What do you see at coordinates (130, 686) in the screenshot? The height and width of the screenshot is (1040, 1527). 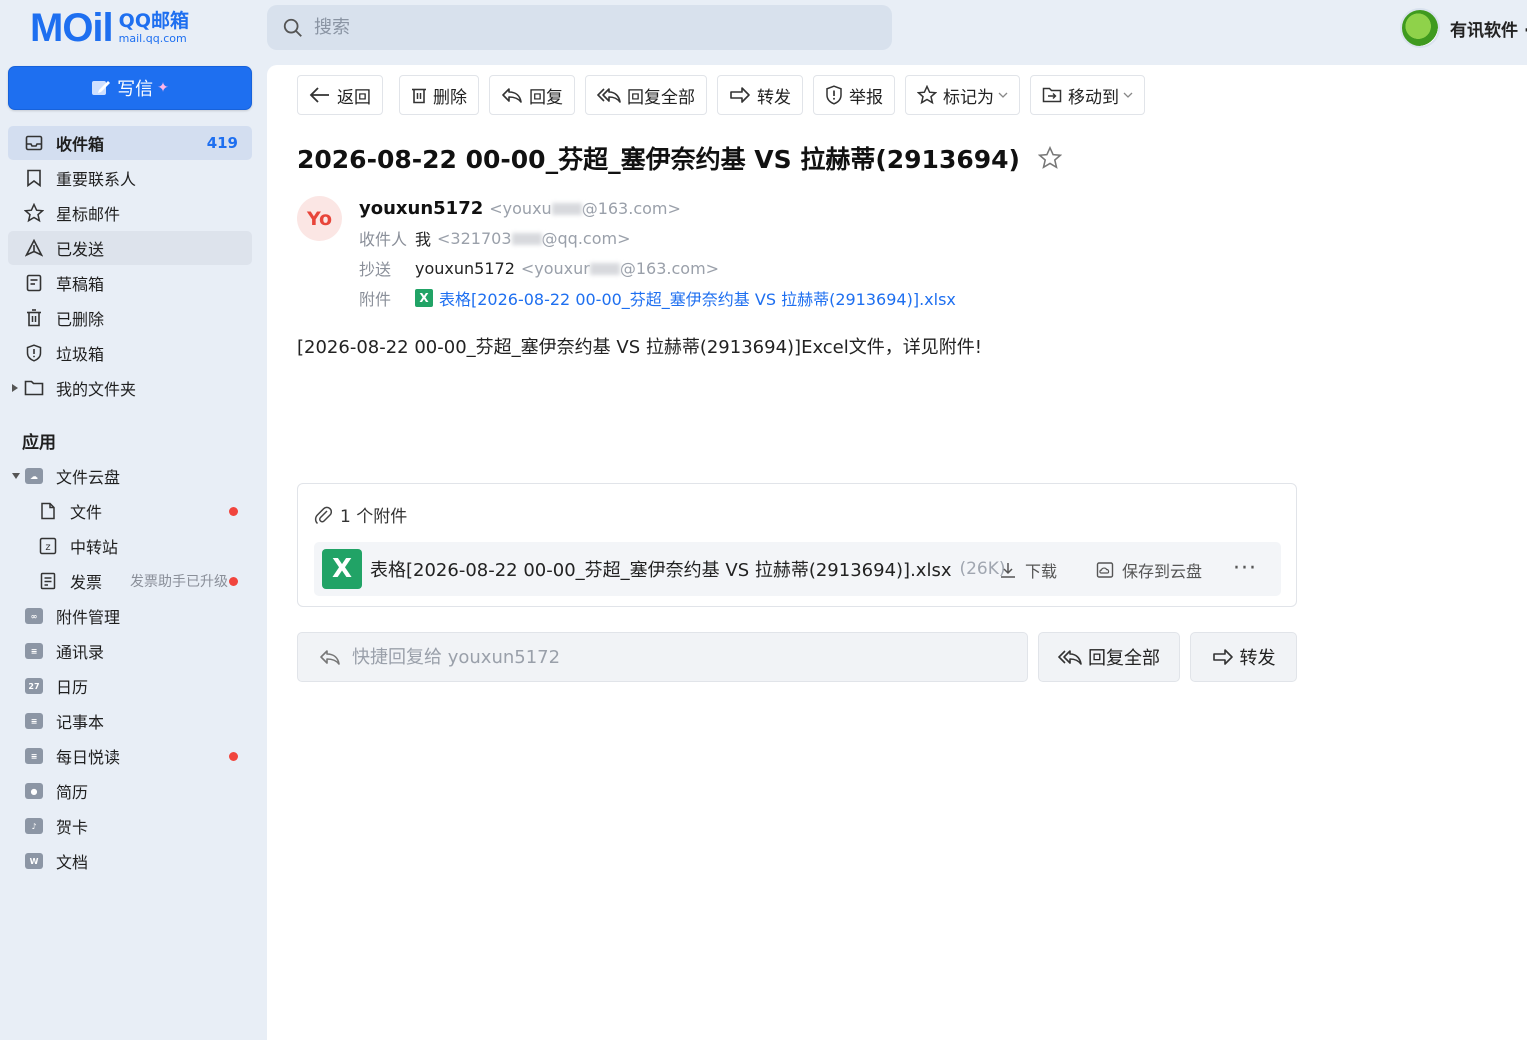 I see `sidebar-item-calendar: 27 日历` at bounding box center [130, 686].